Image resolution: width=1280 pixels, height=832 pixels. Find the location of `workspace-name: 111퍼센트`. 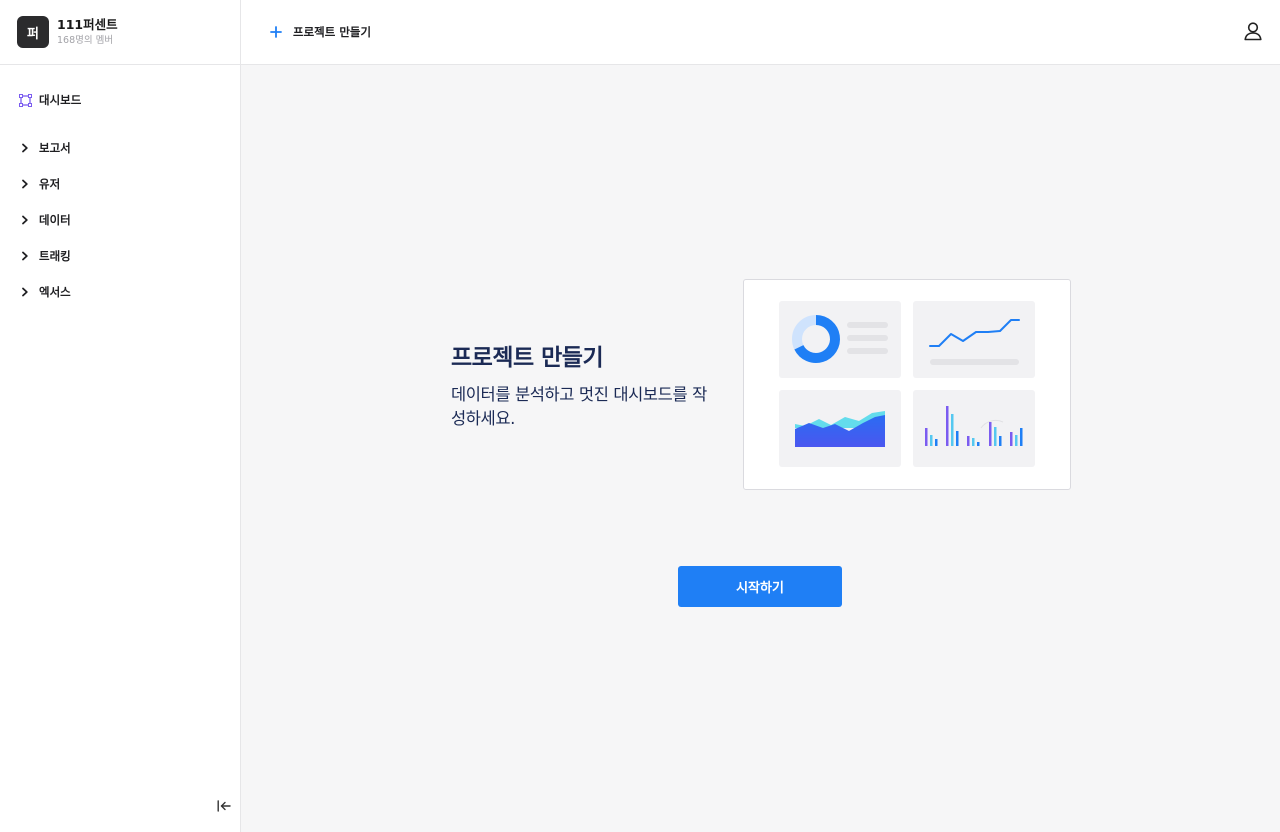

workspace-name: 111퍼센트 is located at coordinates (87, 24).